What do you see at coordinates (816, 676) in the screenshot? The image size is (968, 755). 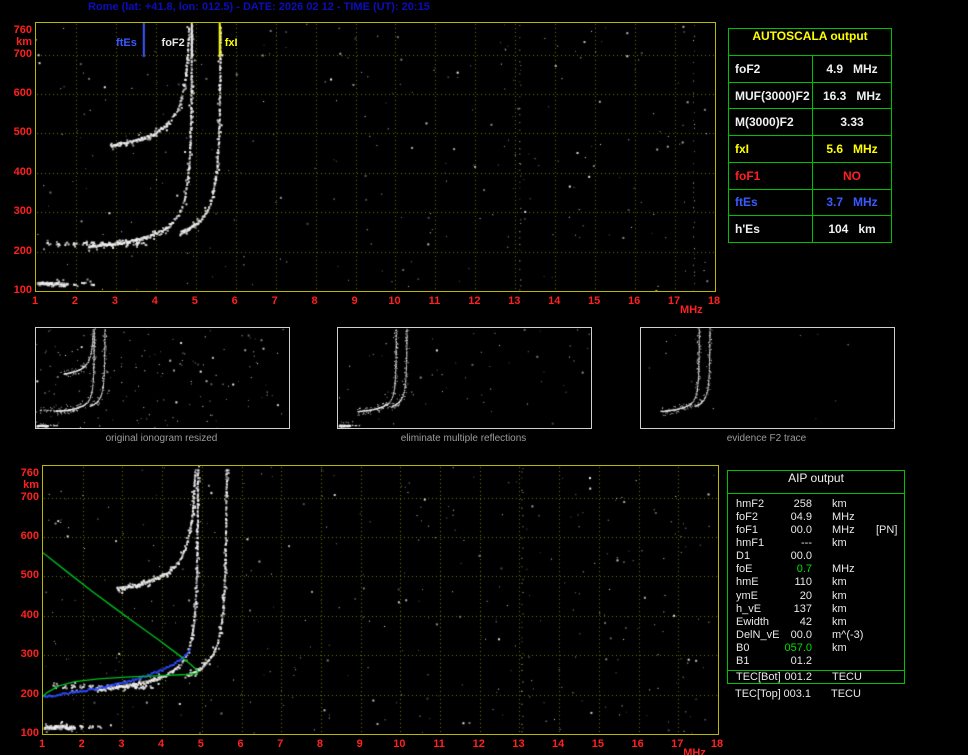 I see `aip-row-TEC[Bot]: TEC[Bot] 001.2 TECU` at bounding box center [816, 676].